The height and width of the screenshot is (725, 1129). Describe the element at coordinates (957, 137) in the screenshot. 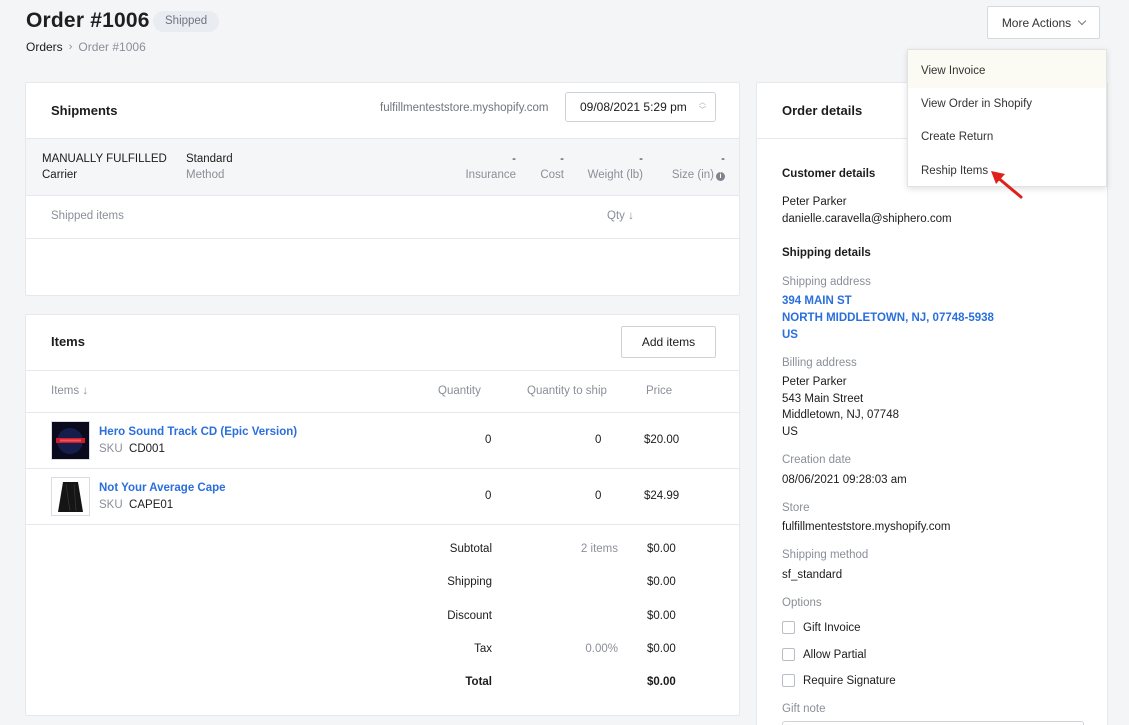

I see `menu-item-create-return: Create Return` at that location.